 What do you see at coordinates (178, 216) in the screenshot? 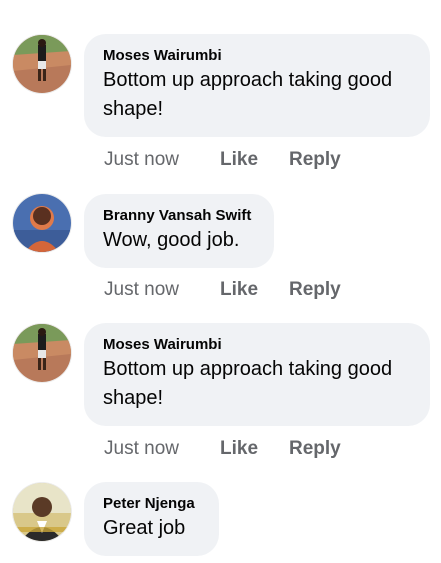
I see `comment-author: Branny Vansah Swift` at bounding box center [178, 216].